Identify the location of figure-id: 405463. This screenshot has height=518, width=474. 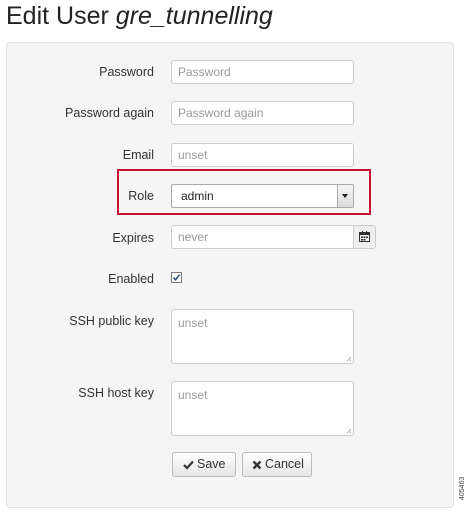
(462, 488).